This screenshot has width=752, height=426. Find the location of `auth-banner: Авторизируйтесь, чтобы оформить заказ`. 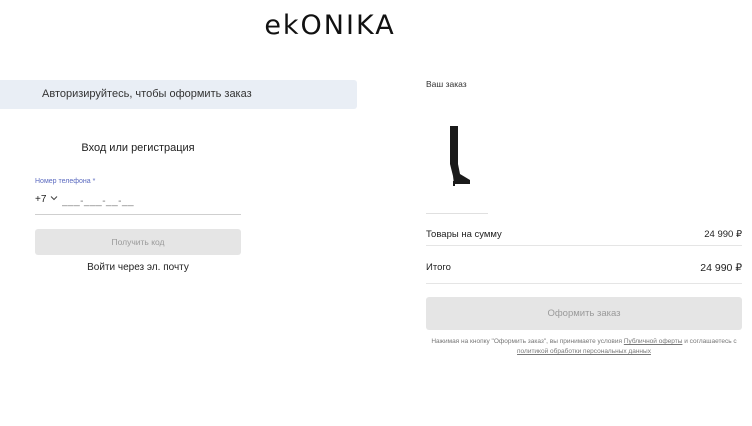

auth-banner: Авторизируйтесь, чтобы оформить заказ is located at coordinates (178, 94).